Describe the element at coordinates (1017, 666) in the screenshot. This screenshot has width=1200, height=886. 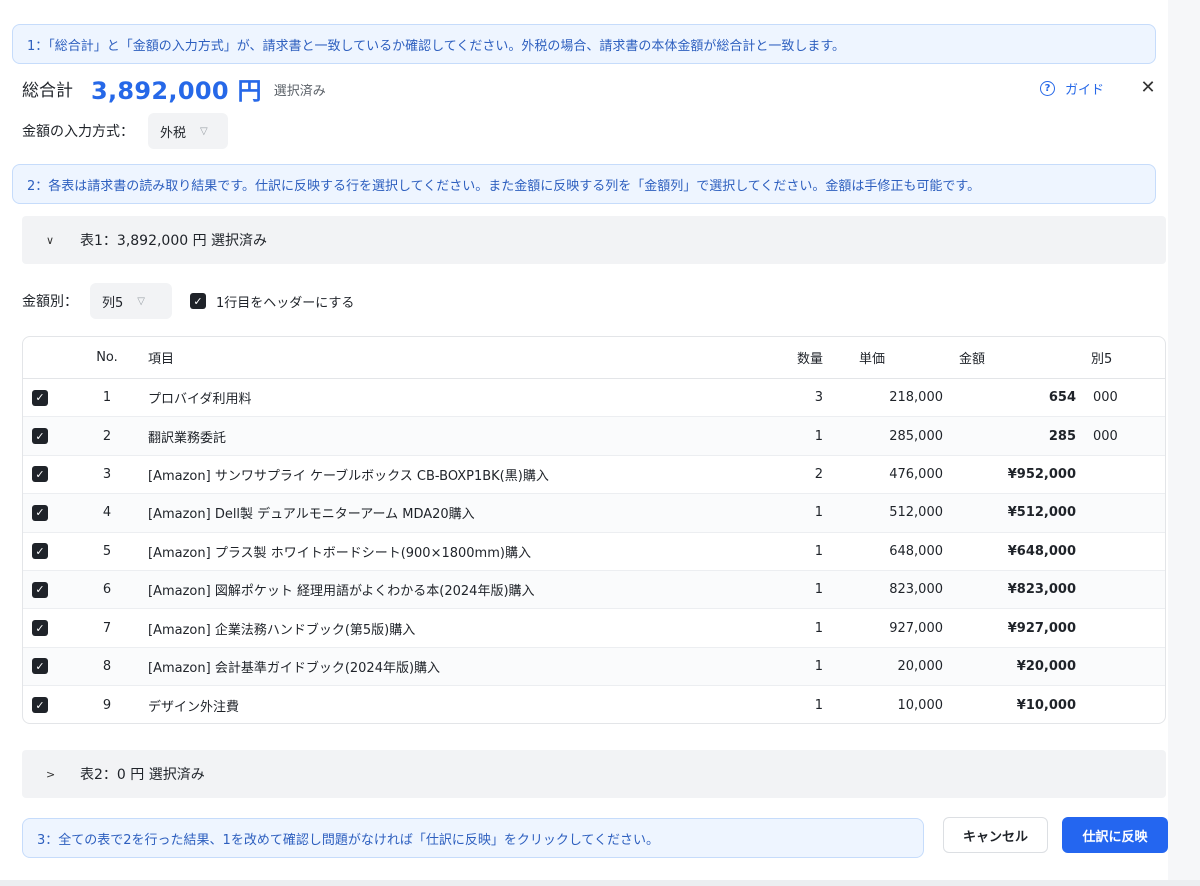
I see `row-amount: ¥20,000` at that location.